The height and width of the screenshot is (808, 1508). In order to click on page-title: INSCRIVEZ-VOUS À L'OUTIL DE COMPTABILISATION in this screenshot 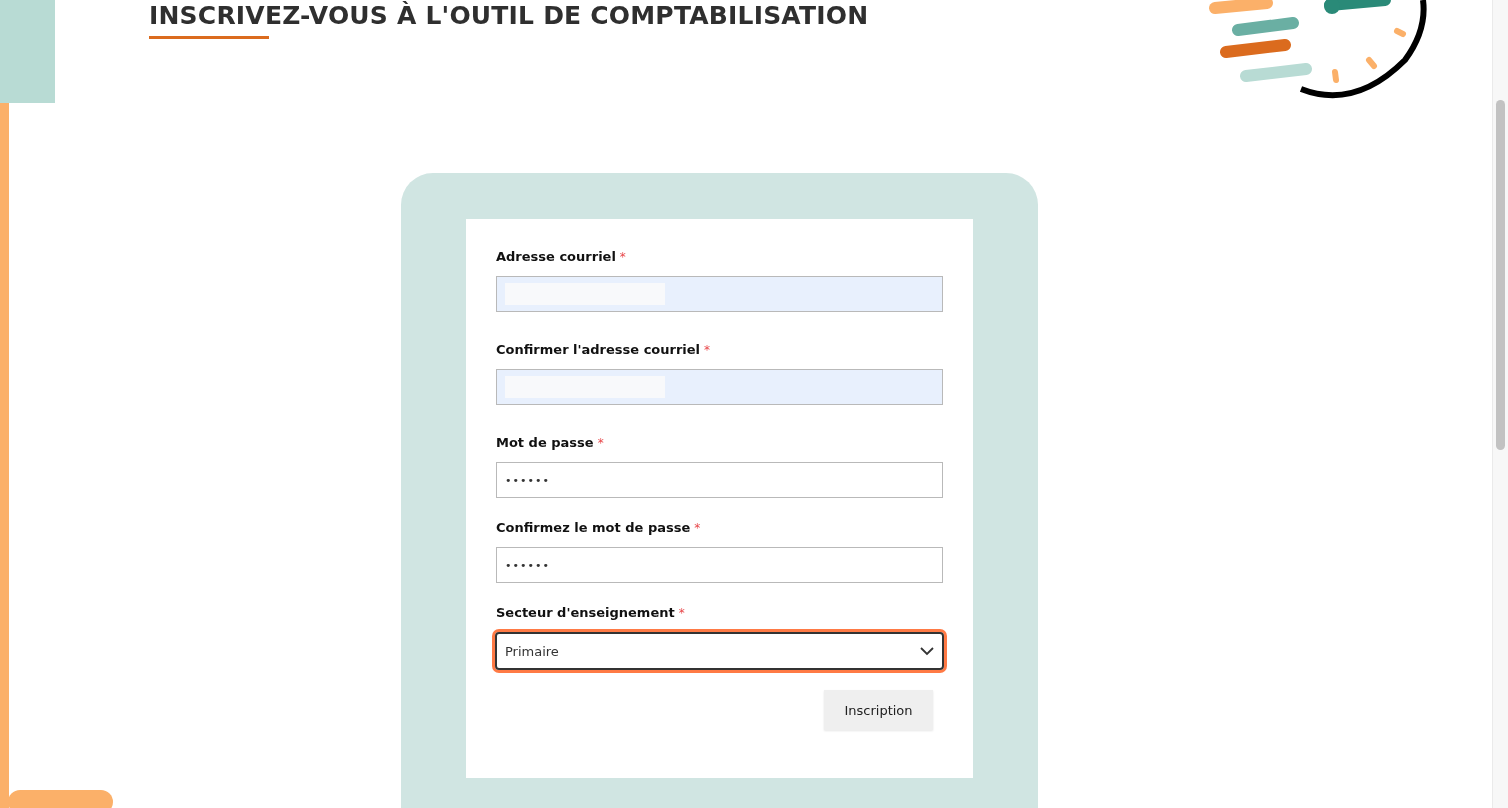, I will do `click(509, 16)`.